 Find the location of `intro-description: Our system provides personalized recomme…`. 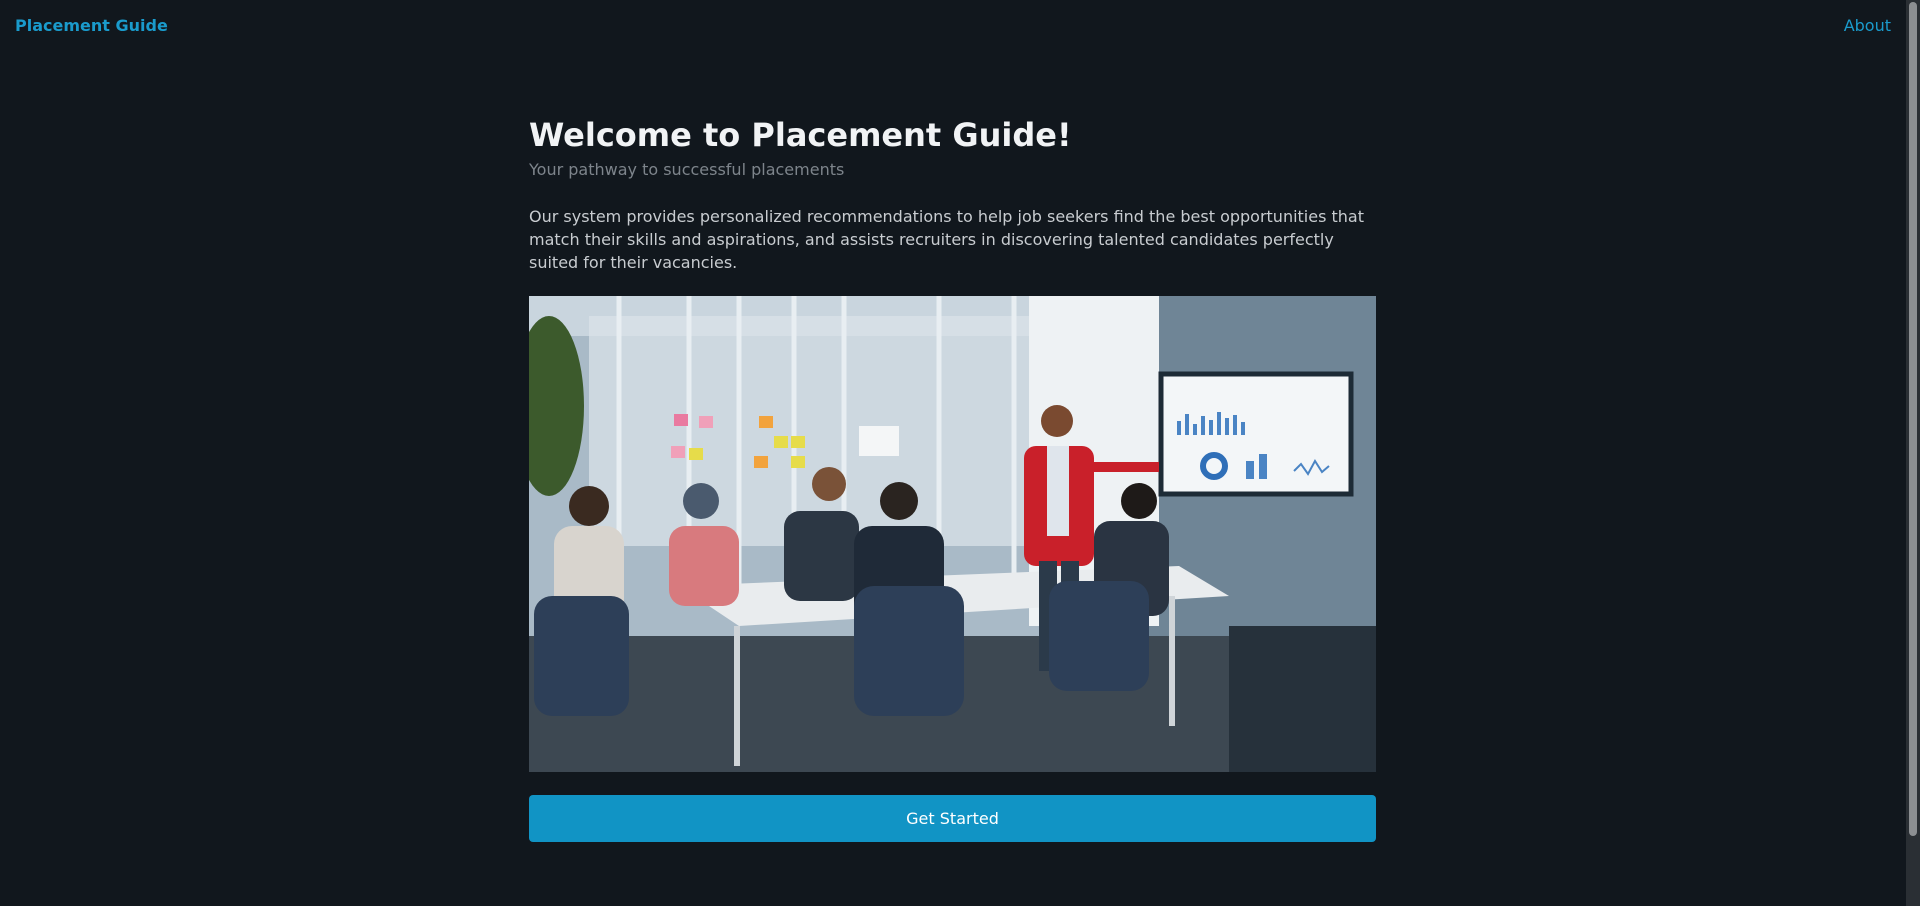

intro-description: Our system provides personalized recomme… is located at coordinates (947, 239).